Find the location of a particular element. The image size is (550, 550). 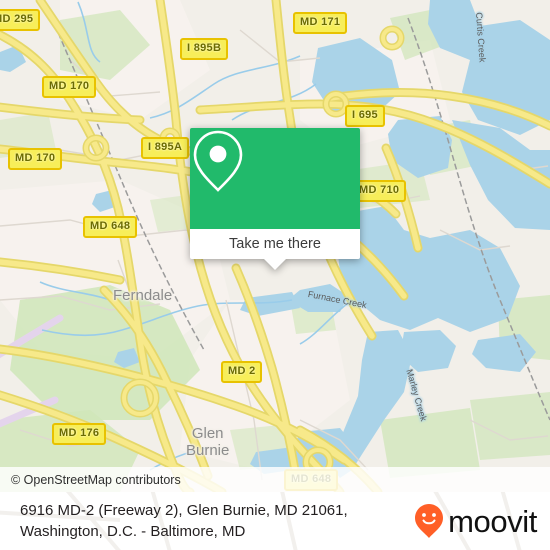

address-line-2: Washington, D.C. - Baltimore, MD is located at coordinates (133, 531).